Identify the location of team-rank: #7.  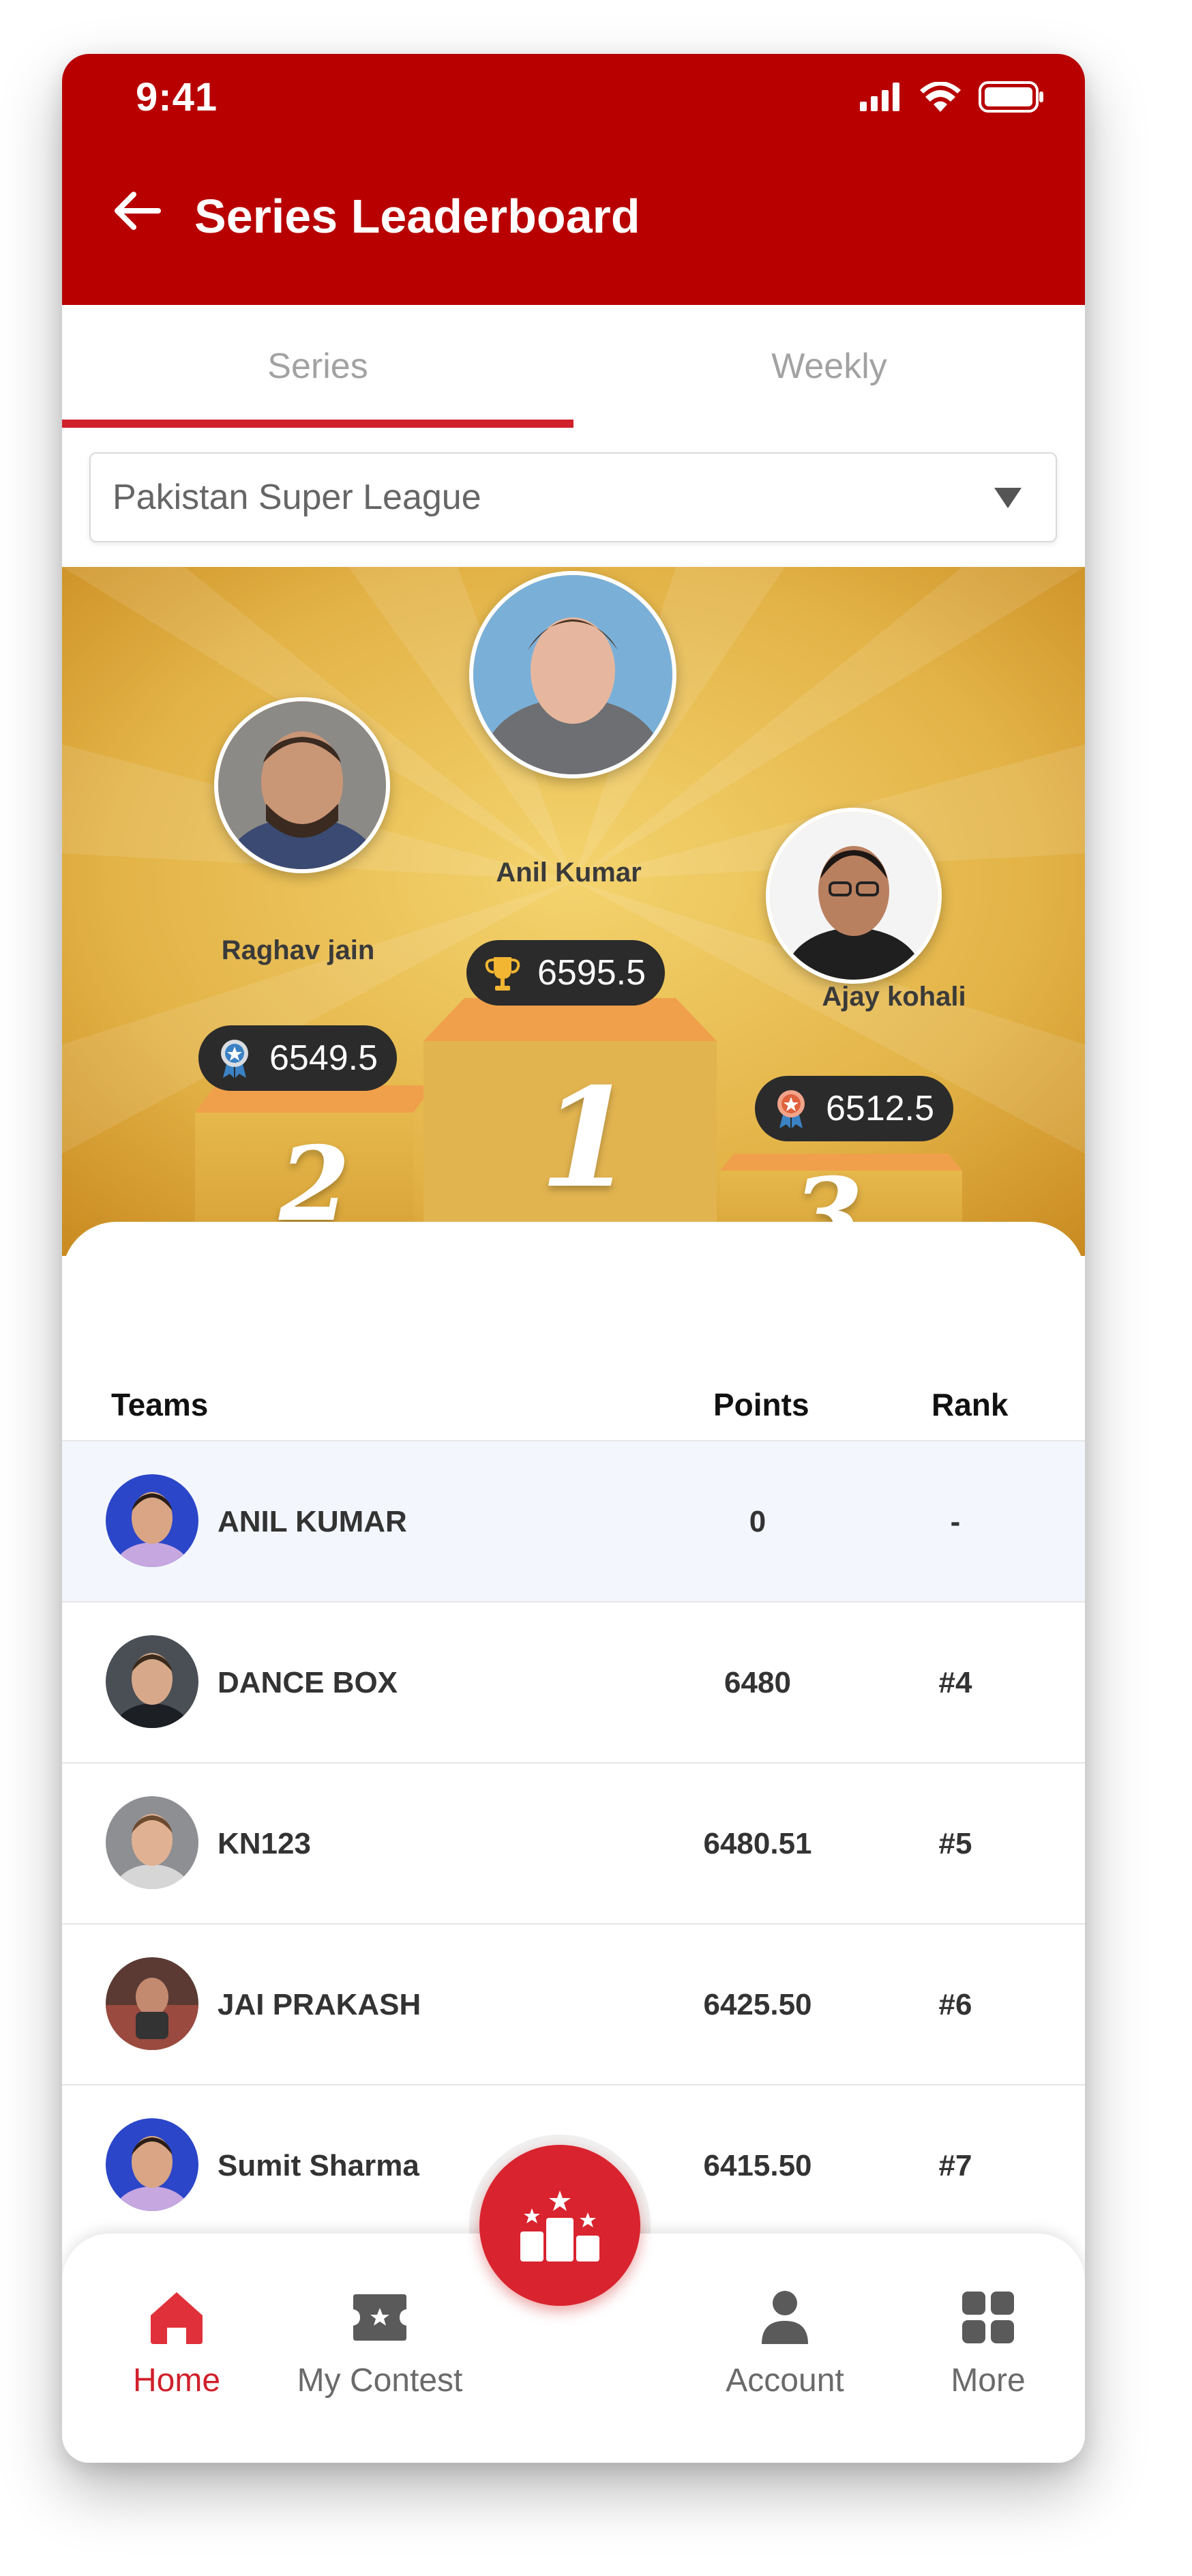
(955, 2165).